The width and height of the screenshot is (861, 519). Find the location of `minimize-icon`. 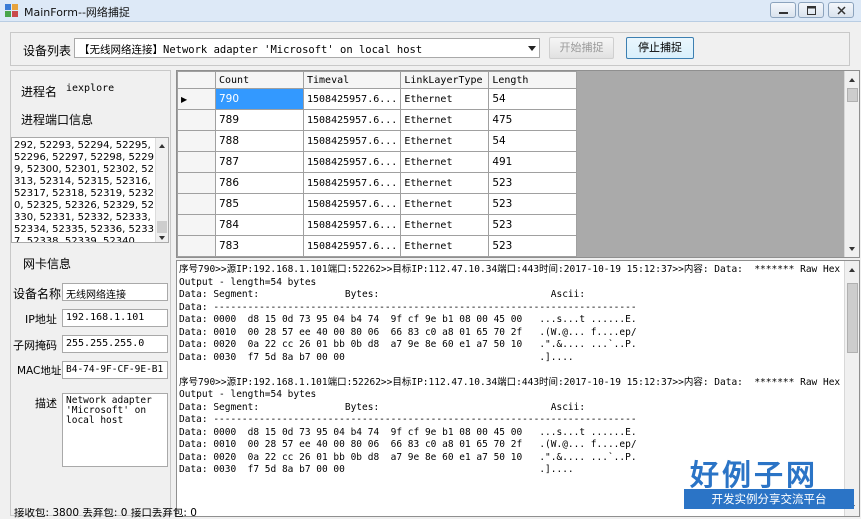

minimize-icon is located at coordinates (783, 13).